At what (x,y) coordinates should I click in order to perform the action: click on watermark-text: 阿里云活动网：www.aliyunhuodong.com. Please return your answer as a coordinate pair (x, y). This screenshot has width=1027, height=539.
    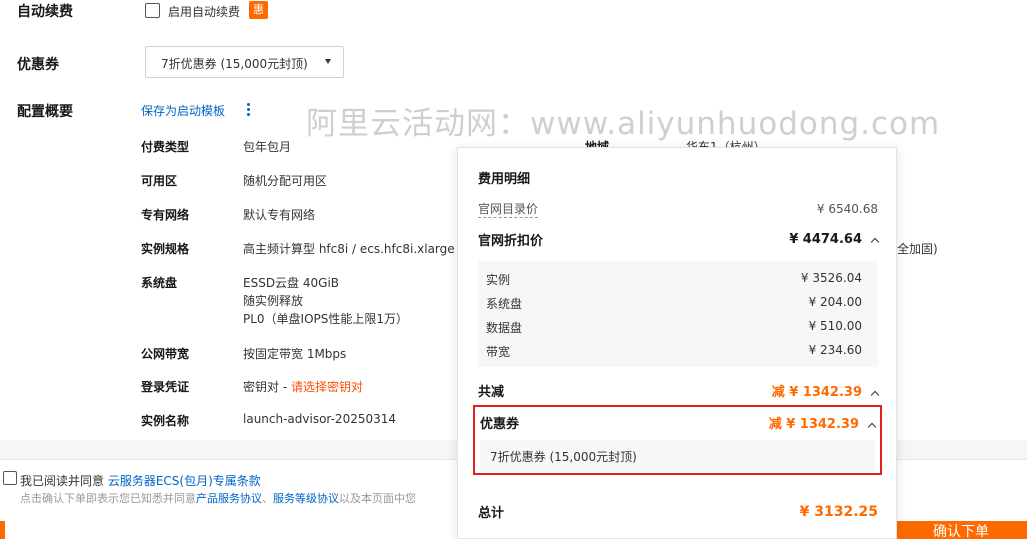
    Looking at the image, I should click on (623, 124).